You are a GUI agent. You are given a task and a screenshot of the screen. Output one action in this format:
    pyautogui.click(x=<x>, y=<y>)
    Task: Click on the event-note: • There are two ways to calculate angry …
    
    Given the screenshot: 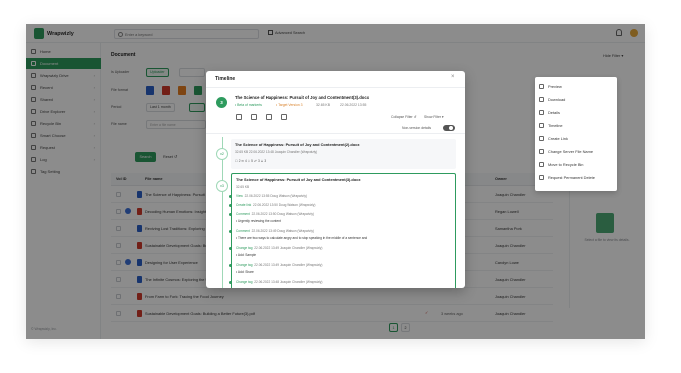 What is the action you would take?
    pyautogui.click(x=302, y=238)
    